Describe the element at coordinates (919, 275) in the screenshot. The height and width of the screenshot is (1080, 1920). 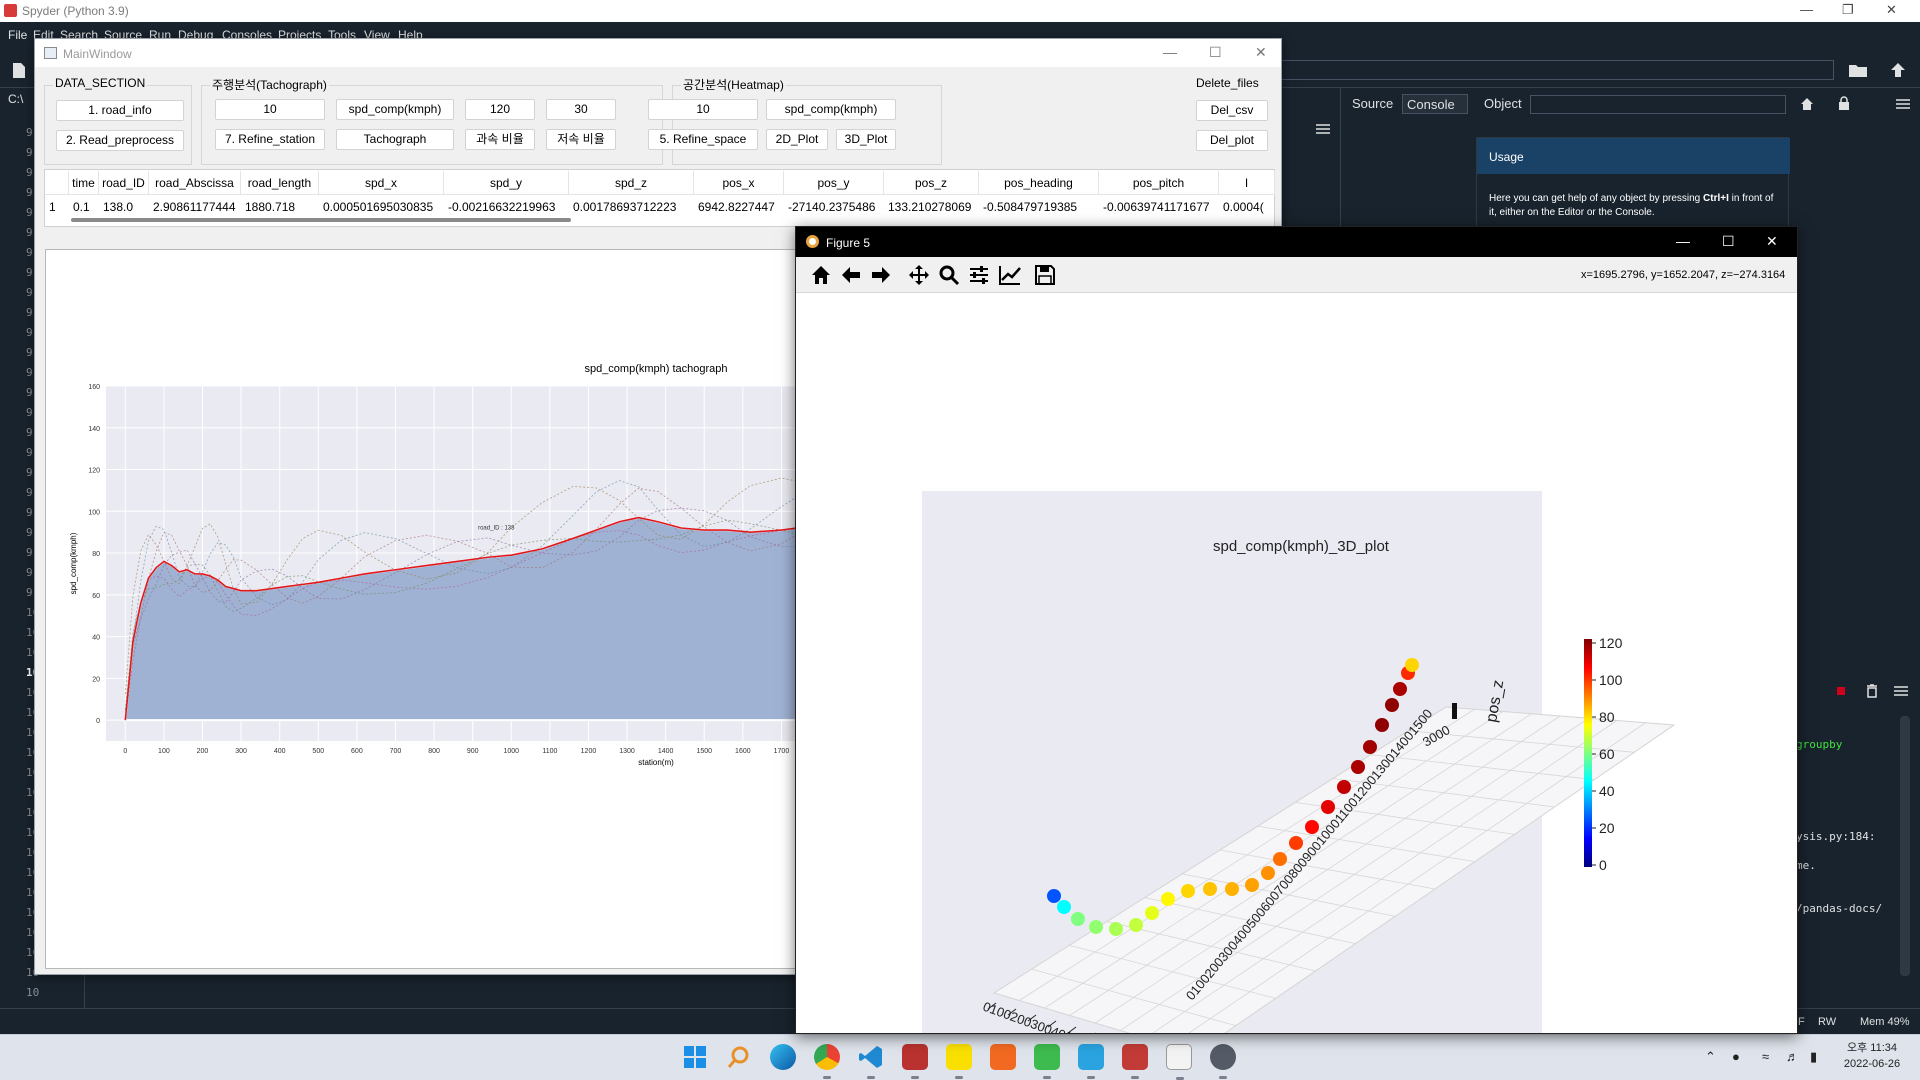
I see `pan-icon` at that location.